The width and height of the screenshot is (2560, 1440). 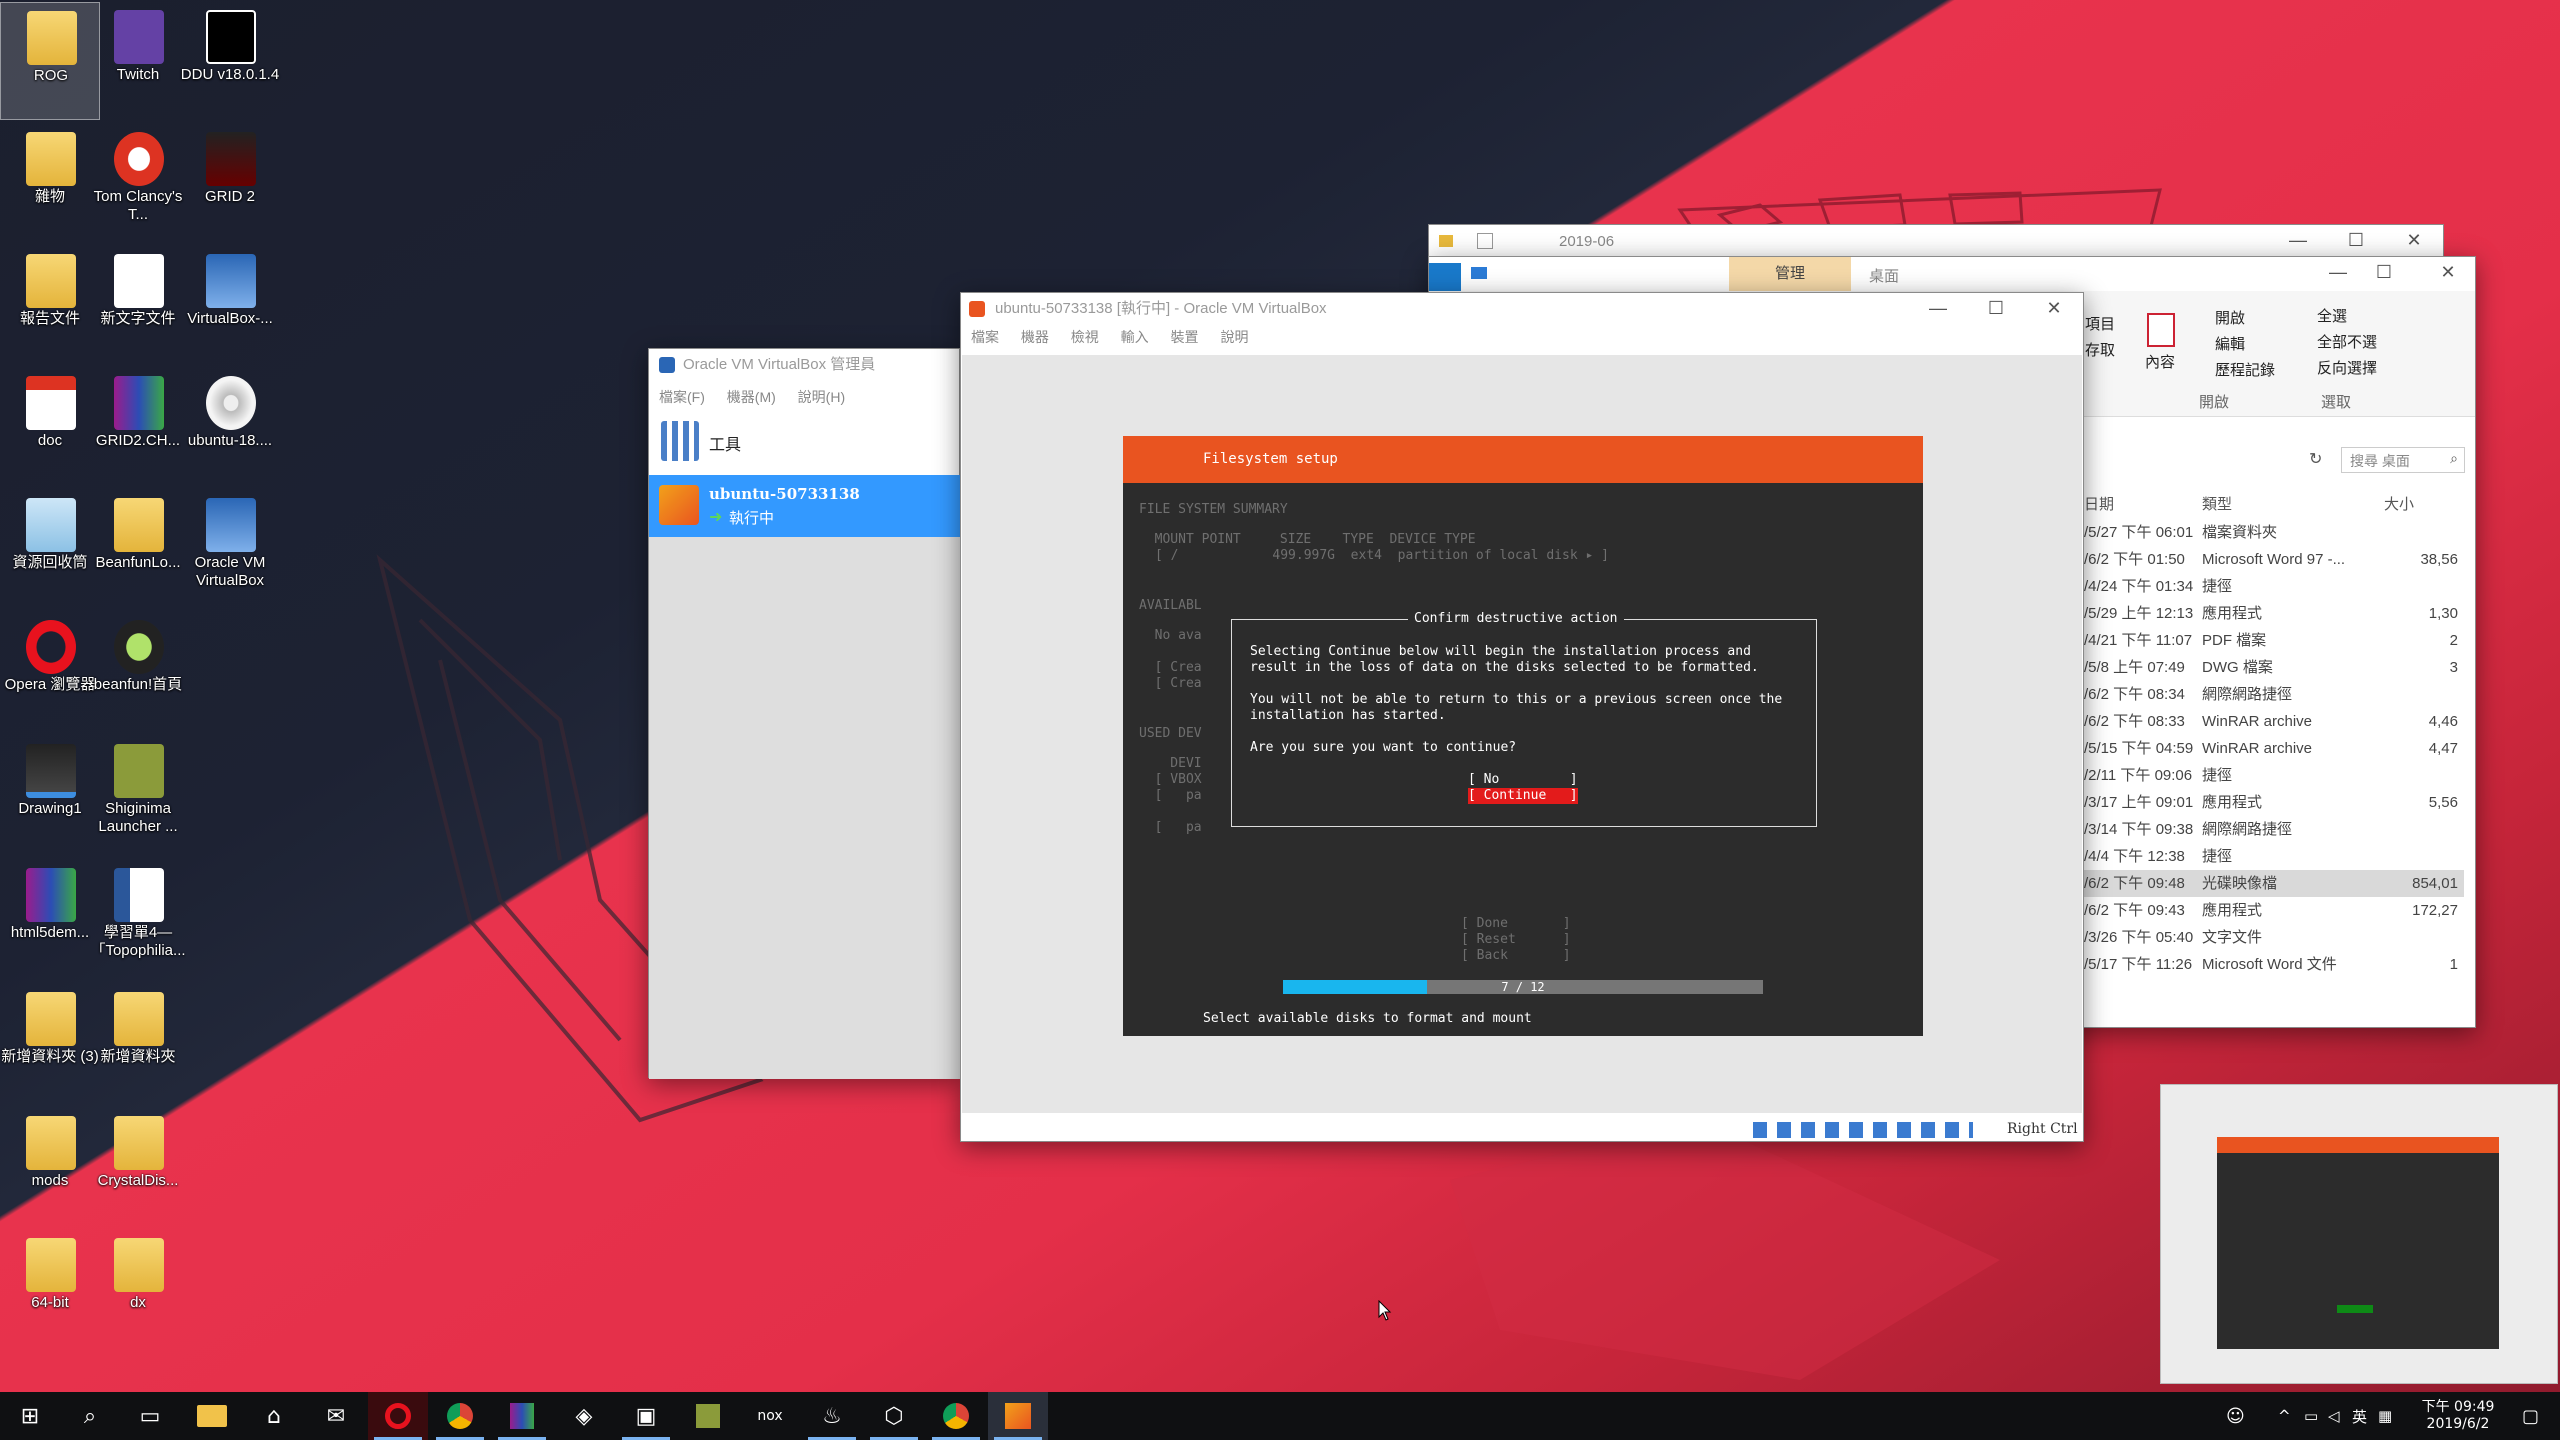 I want to click on menu-file: 檔案(F), so click(x=682, y=397).